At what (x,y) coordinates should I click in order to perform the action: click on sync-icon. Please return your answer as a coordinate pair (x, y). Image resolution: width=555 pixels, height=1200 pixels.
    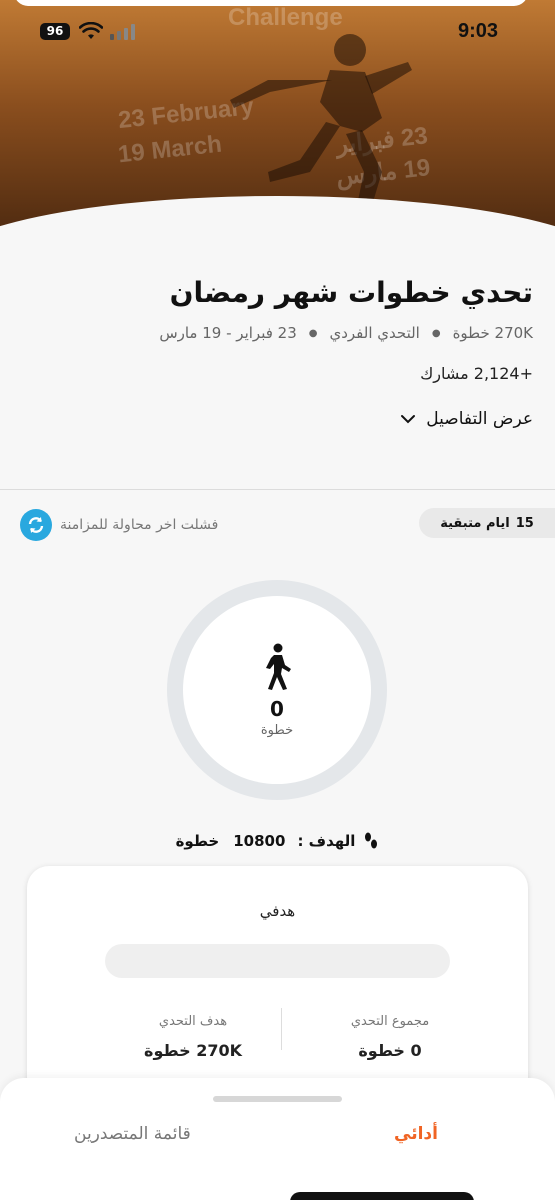
    Looking at the image, I should click on (36, 525).